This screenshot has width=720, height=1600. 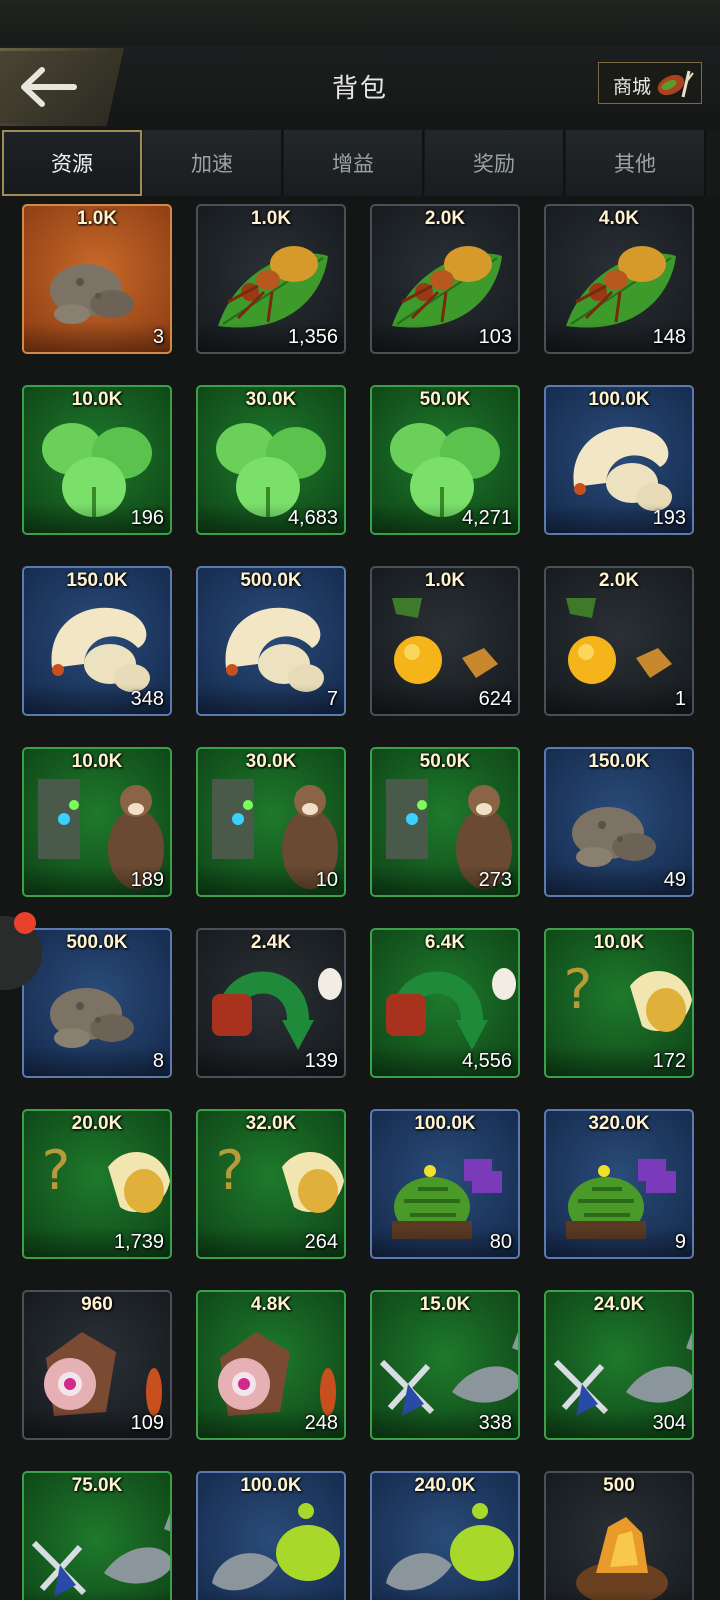 What do you see at coordinates (632, 87) in the screenshot?
I see `shop-label: 商城` at bounding box center [632, 87].